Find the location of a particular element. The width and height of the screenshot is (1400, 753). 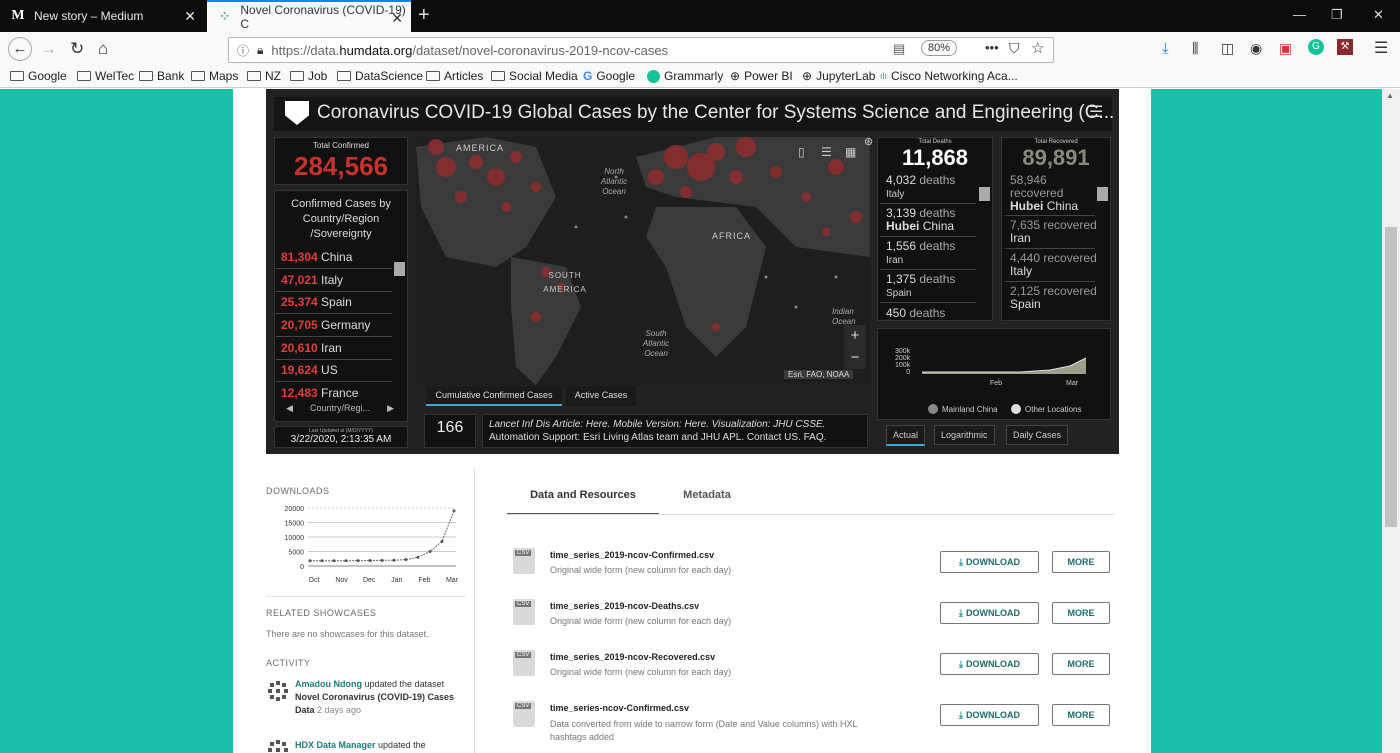

country-row: 81,304 China is located at coordinates (316, 257).